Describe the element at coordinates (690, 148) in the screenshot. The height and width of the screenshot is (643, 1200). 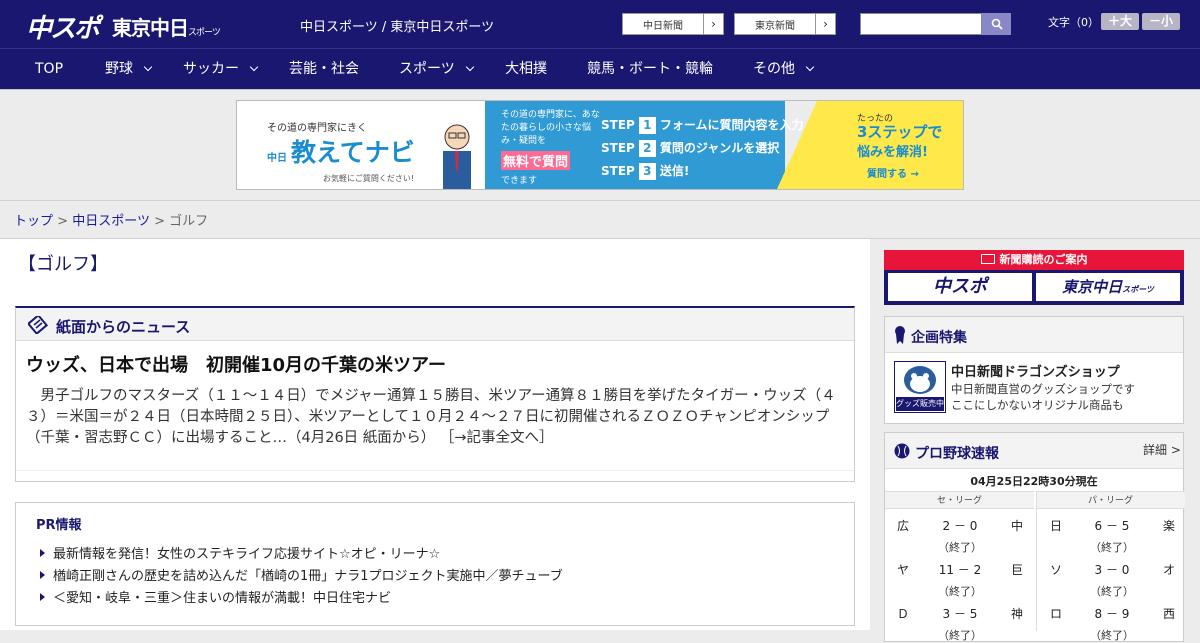
I see `banner-step-2: STEP 2 質問のジャンルを選択` at that location.